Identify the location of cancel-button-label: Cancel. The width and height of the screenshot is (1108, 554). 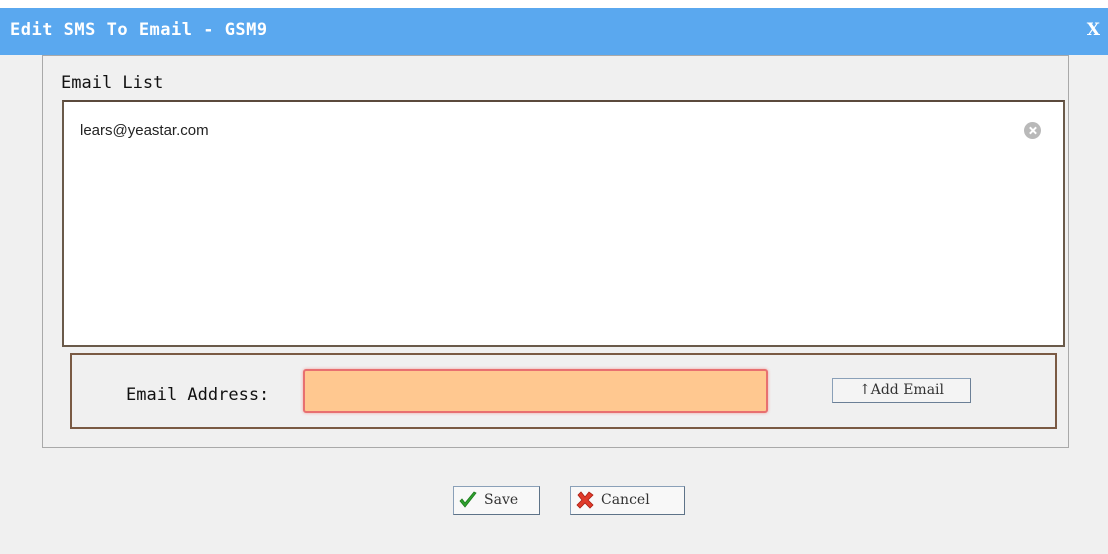
(625, 500).